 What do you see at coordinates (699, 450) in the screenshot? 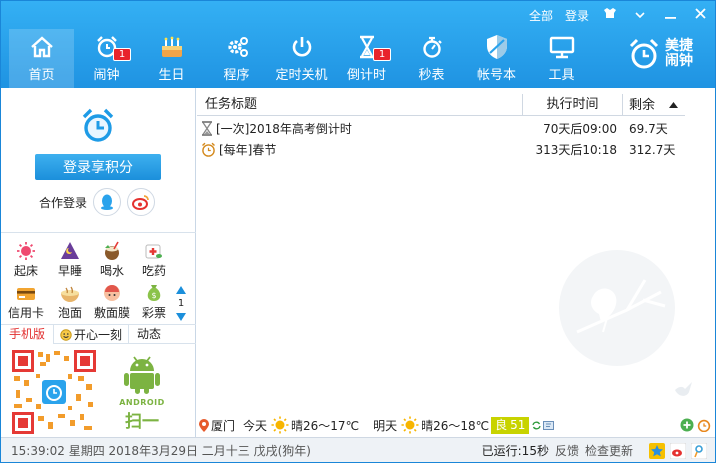
I see `tencent-weibo-icon` at bounding box center [699, 450].